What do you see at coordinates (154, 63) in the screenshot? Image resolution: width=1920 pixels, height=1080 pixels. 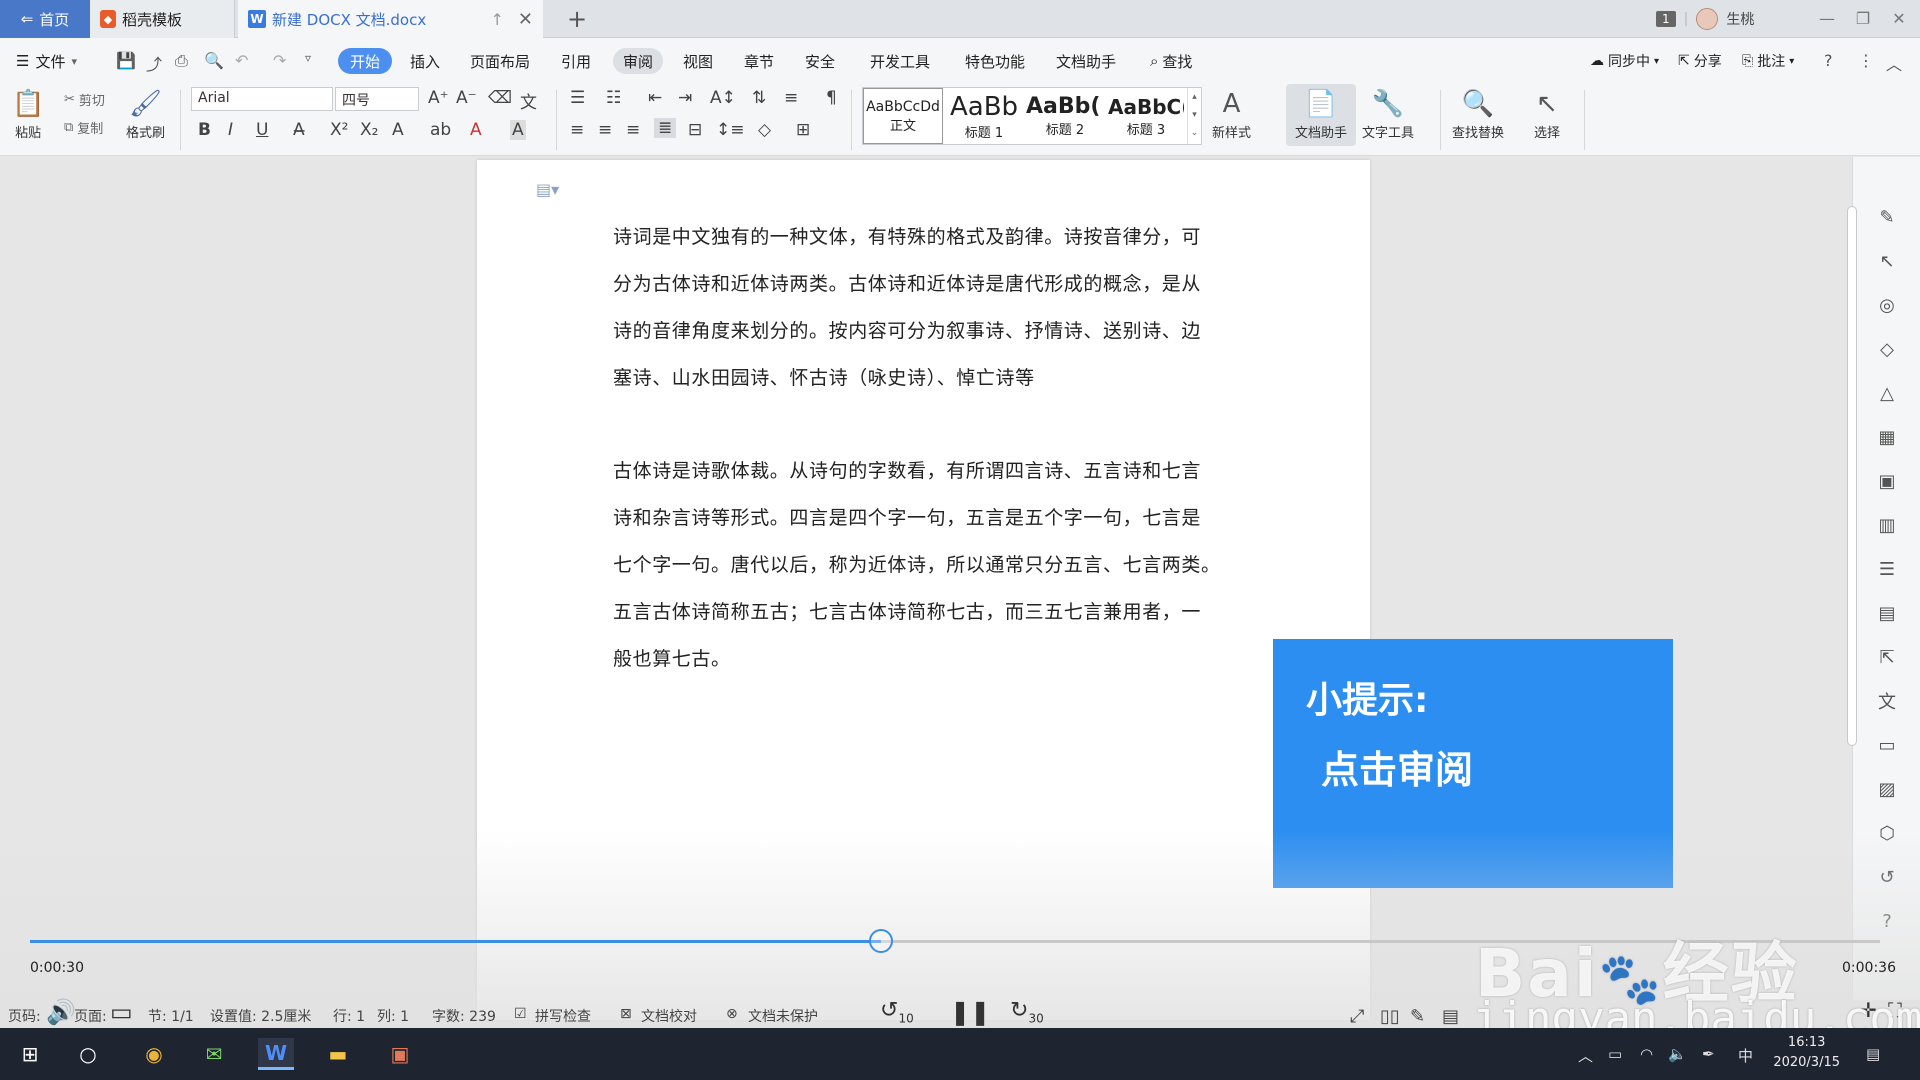 I see `export-icon: ⤴` at bounding box center [154, 63].